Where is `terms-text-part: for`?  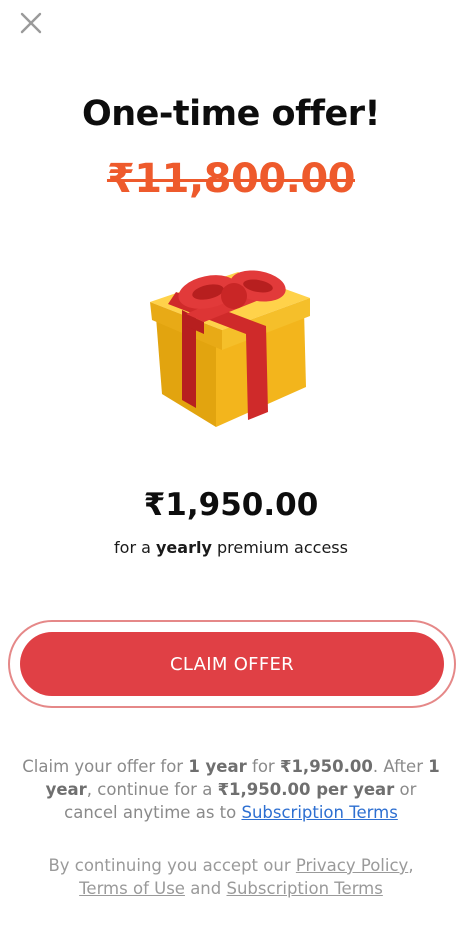
terms-text-part: for is located at coordinates (263, 766).